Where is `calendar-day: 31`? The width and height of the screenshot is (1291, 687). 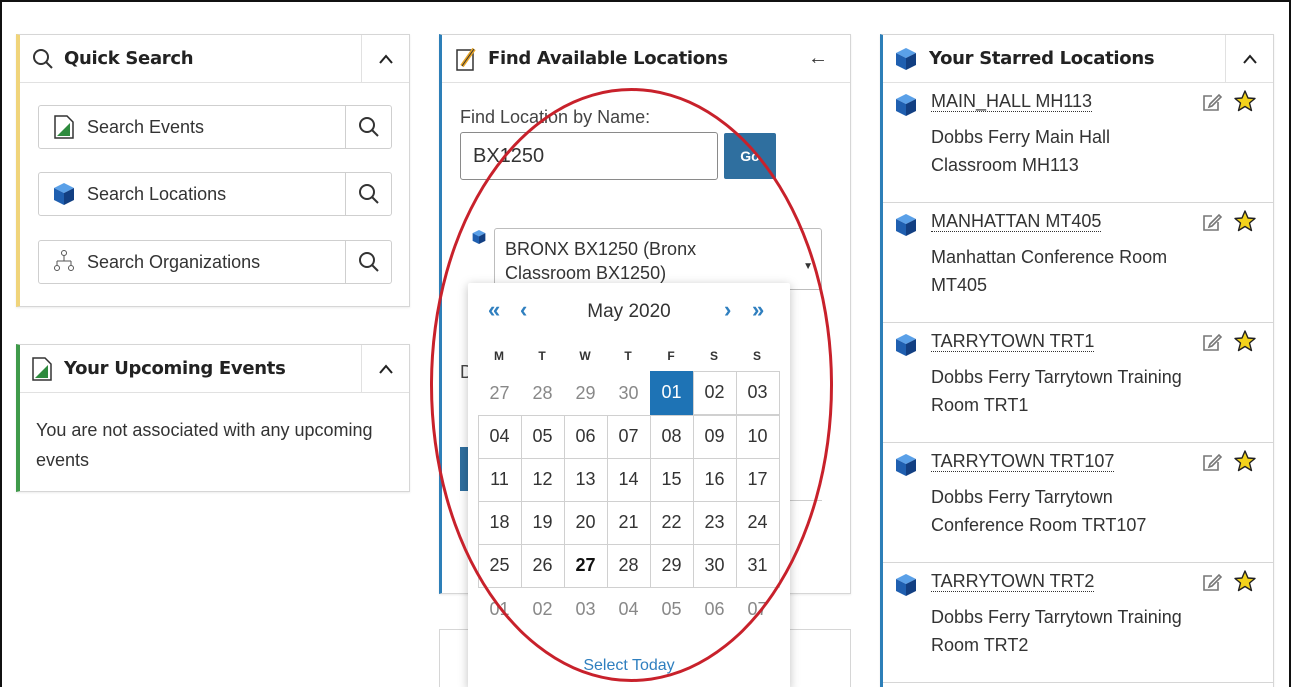
calendar-day: 31 is located at coordinates (757, 565).